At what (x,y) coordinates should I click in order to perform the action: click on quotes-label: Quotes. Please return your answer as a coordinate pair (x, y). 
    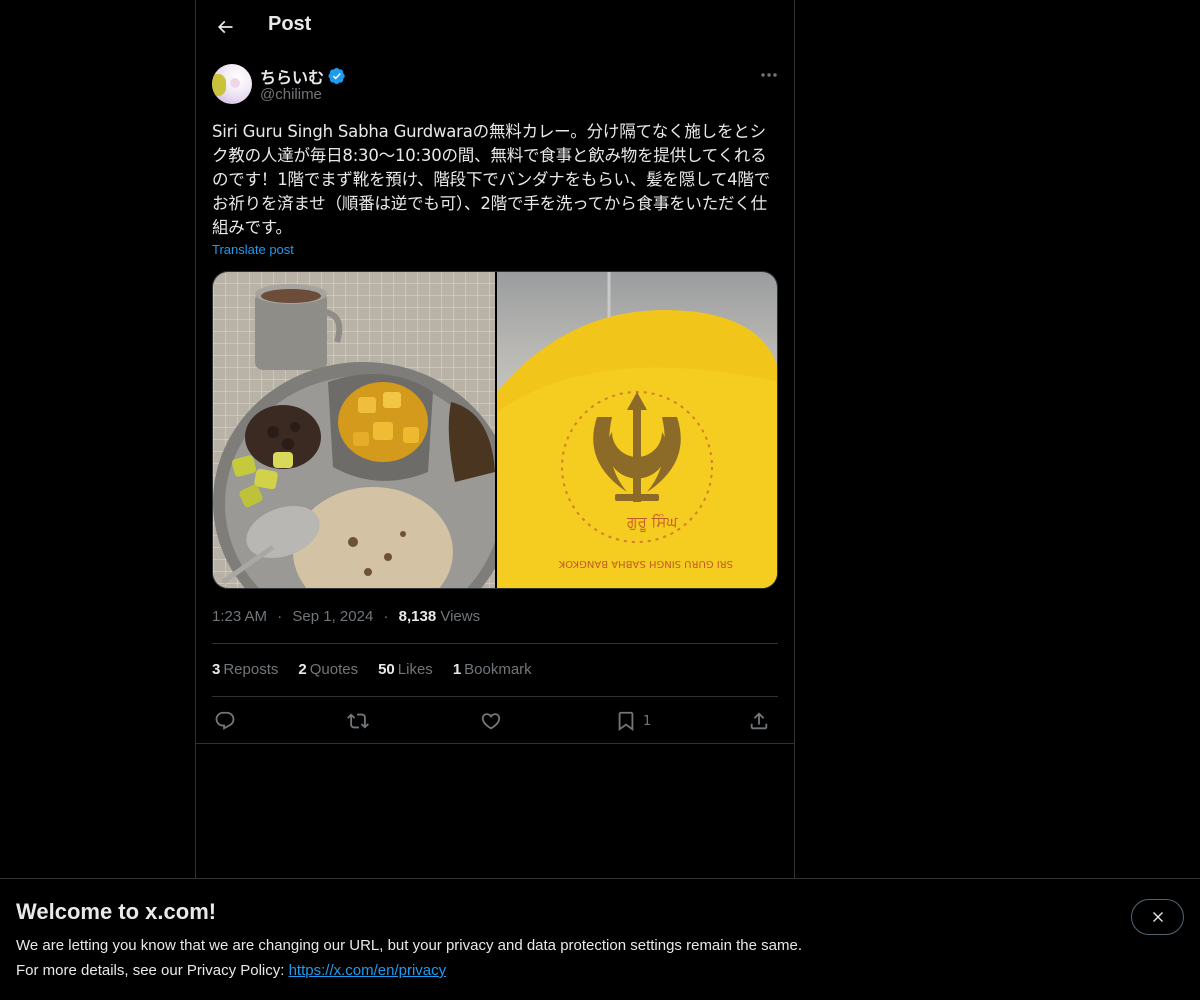
    Looking at the image, I should click on (334, 669).